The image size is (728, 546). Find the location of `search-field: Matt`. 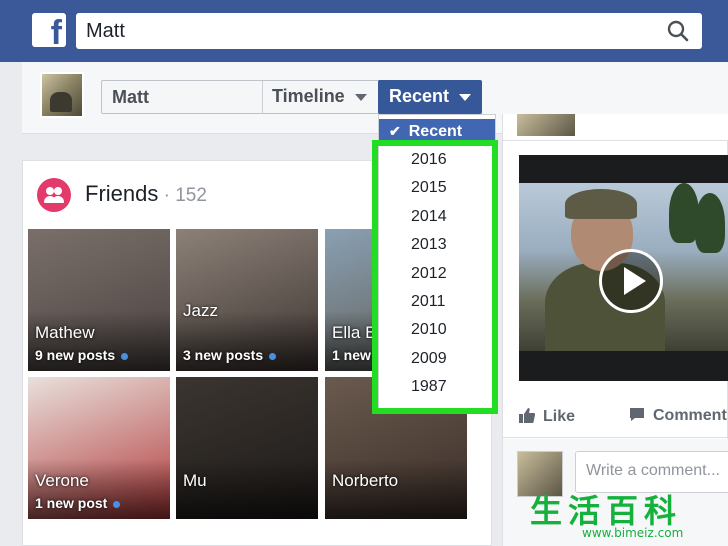

search-field: Matt is located at coordinates (389, 31).